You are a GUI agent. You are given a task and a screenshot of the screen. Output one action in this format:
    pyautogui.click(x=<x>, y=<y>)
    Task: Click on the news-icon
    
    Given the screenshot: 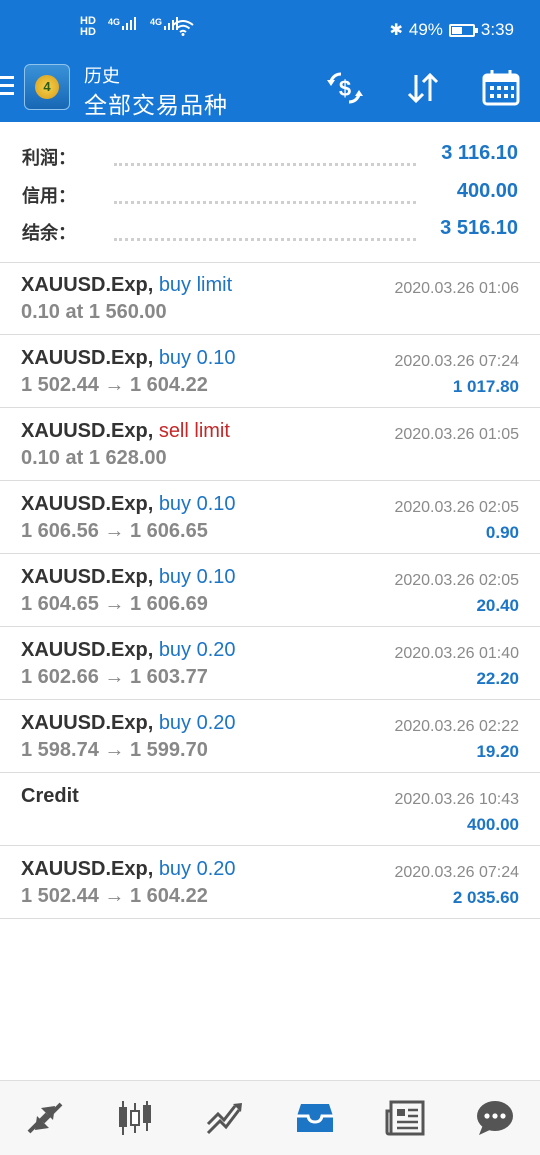 What is the action you would take?
    pyautogui.click(x=405, y=1118)
    